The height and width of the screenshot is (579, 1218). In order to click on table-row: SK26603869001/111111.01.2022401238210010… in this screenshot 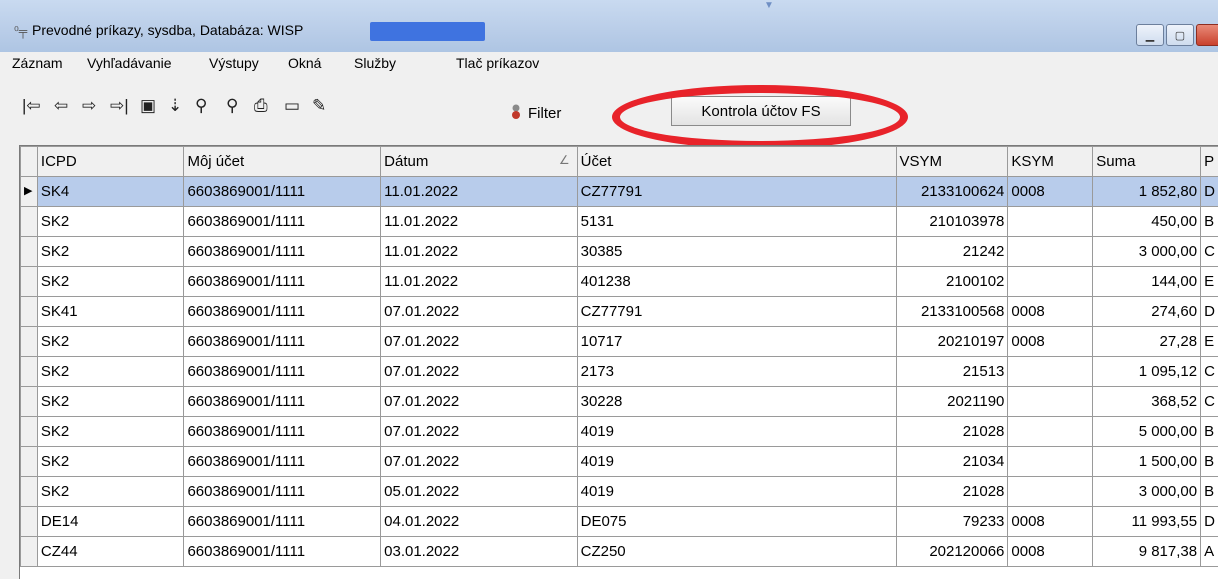, I will do `click(619, 282)`.